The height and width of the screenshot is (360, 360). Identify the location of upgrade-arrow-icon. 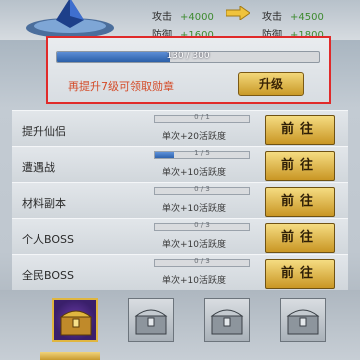
(238, 13).